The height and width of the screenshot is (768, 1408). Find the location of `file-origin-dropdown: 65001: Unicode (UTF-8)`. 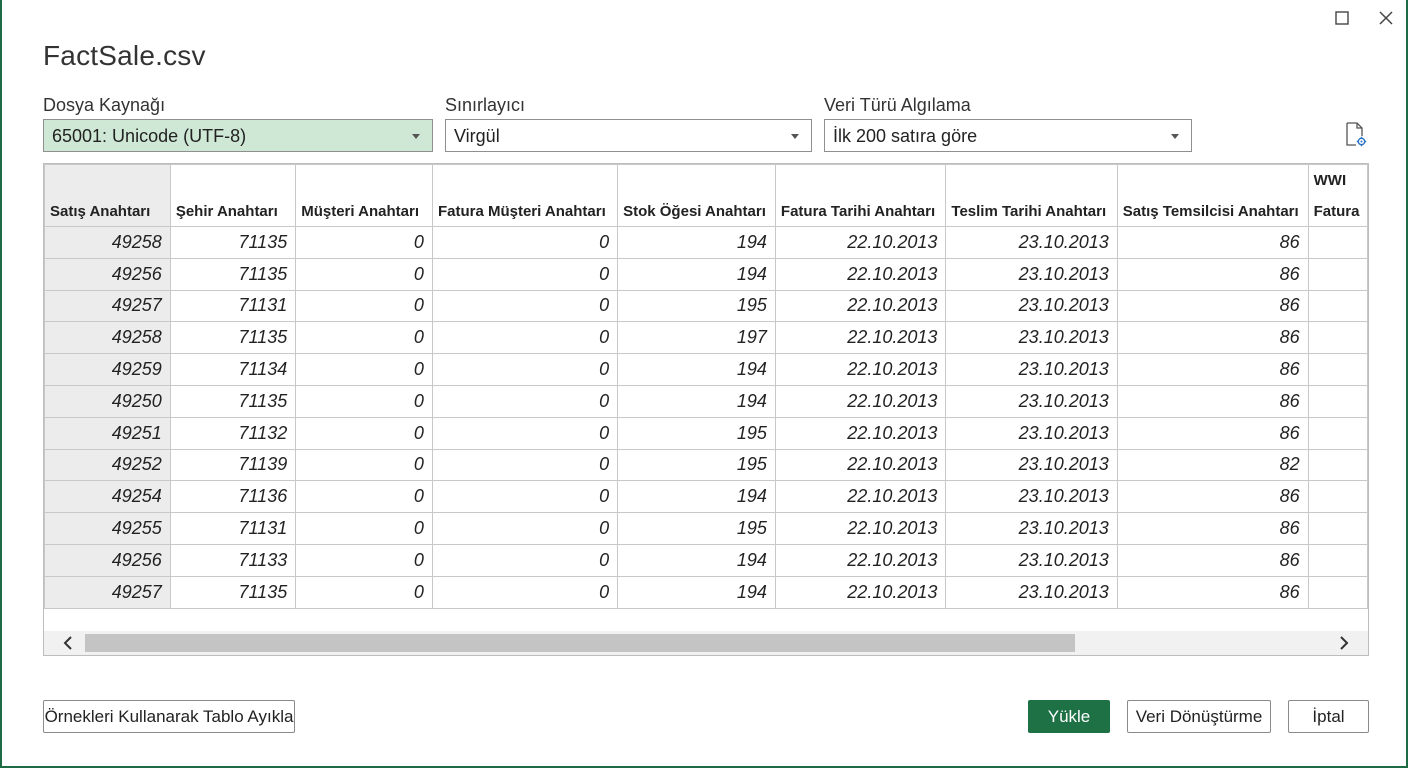

file-origin-dropdown: 65001: Unicode (UTF-8) is located at coordinates (238, 135).